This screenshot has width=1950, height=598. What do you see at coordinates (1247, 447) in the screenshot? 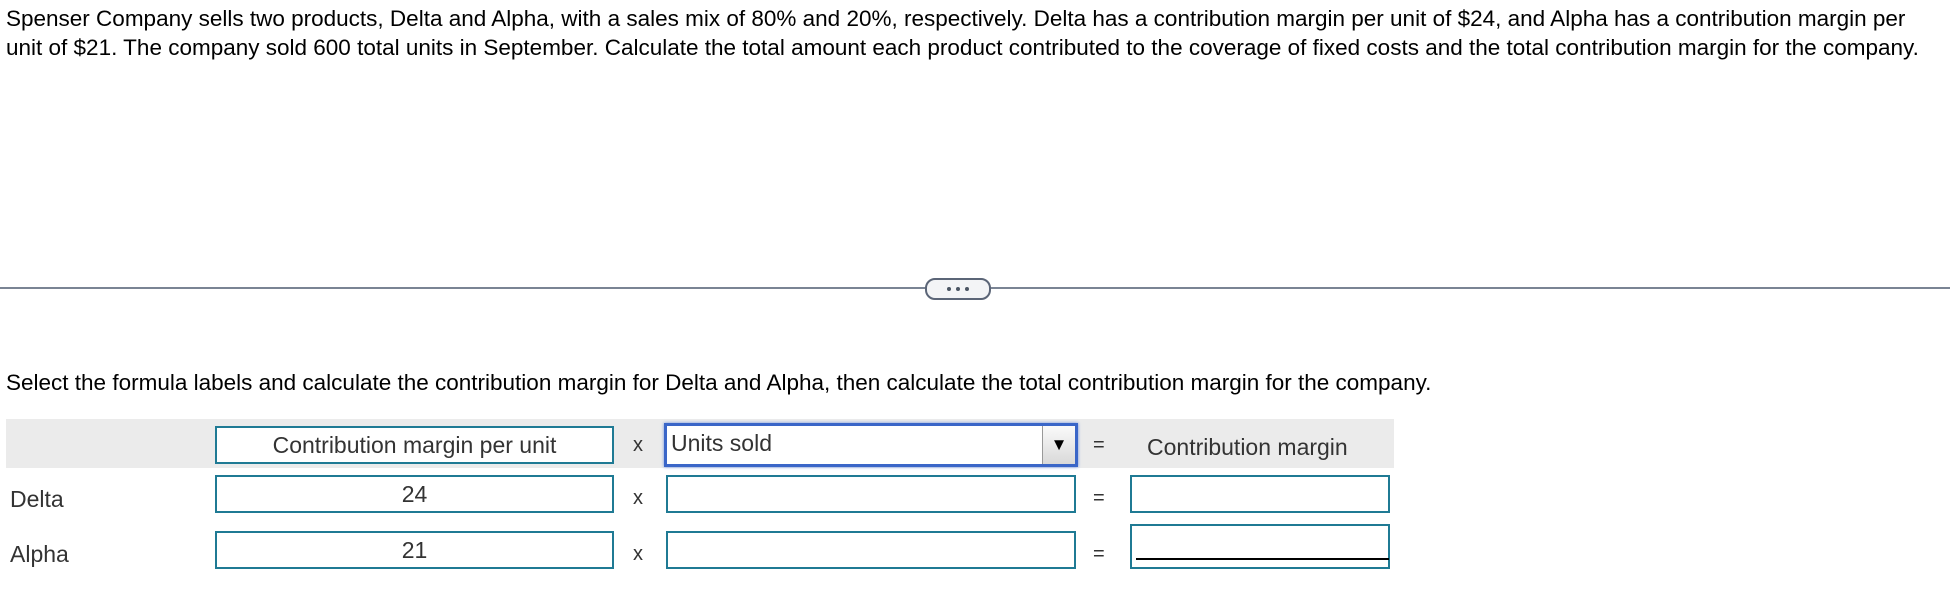
I see `formula-label-contribution-margin: Contribution margin` at bounding box center [1247, 447].